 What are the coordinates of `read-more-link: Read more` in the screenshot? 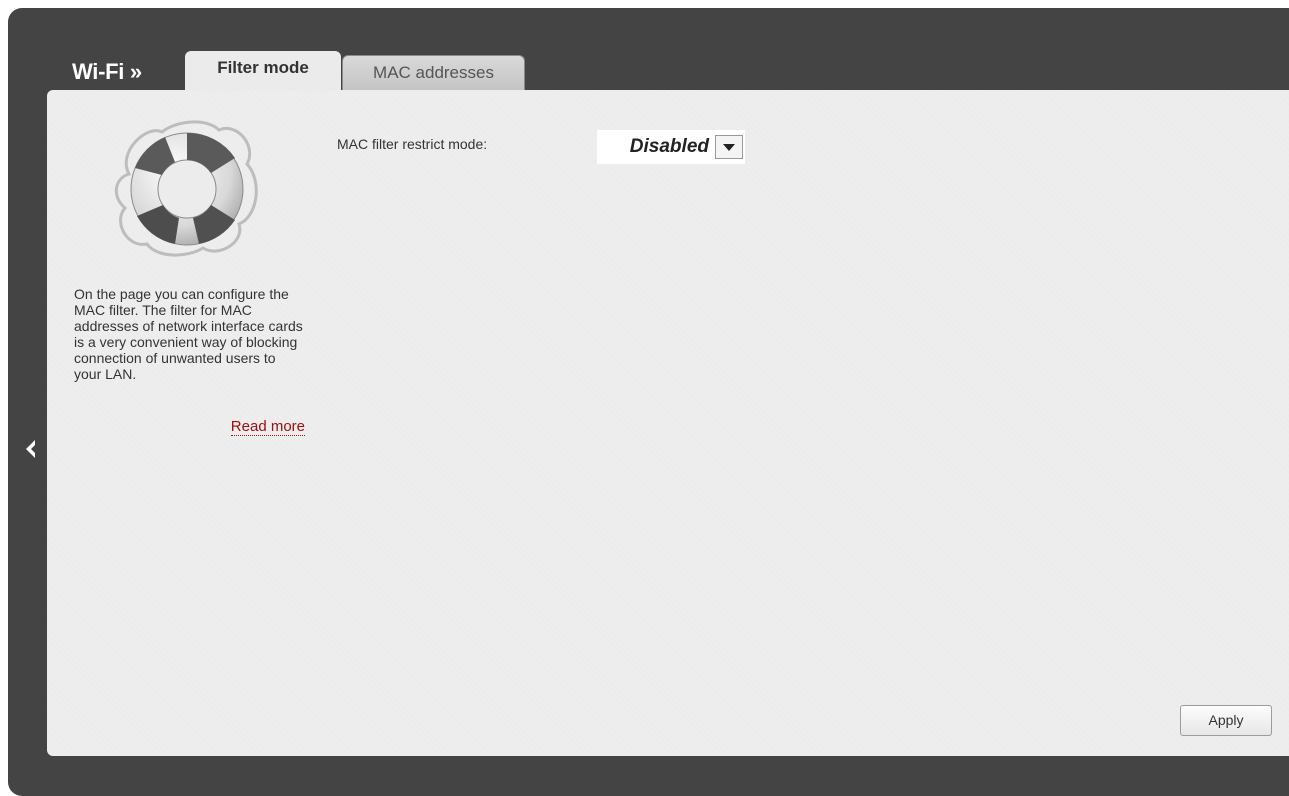 It's located at (246, 427).